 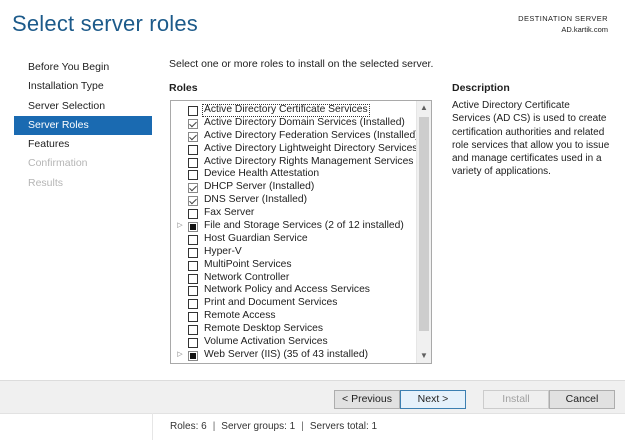 I want to click on role-label: Active Directory Certificate Services, so click(x=286, y=110).